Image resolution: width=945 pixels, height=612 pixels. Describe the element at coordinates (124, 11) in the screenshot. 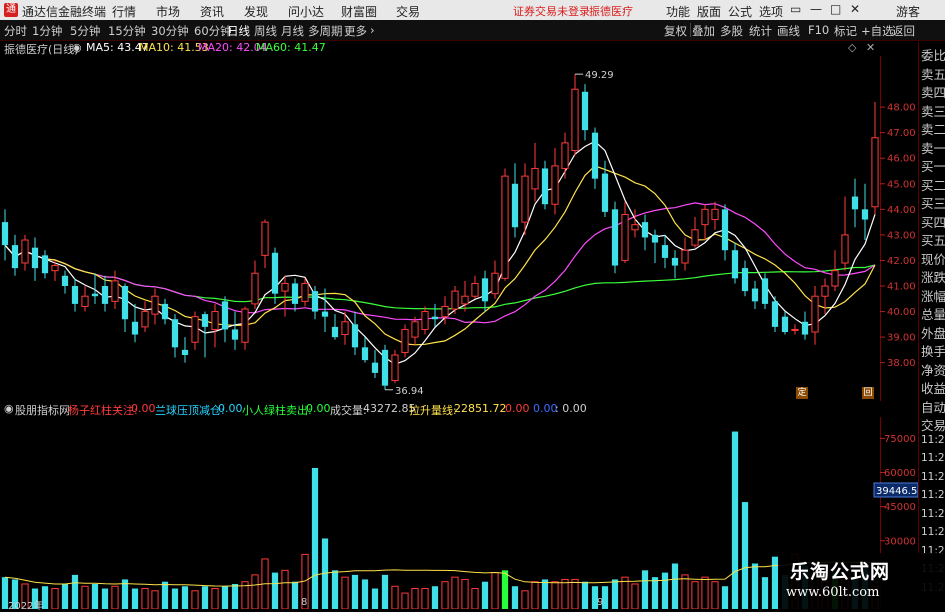

I see `menu-hangqing: 行情` at that location.